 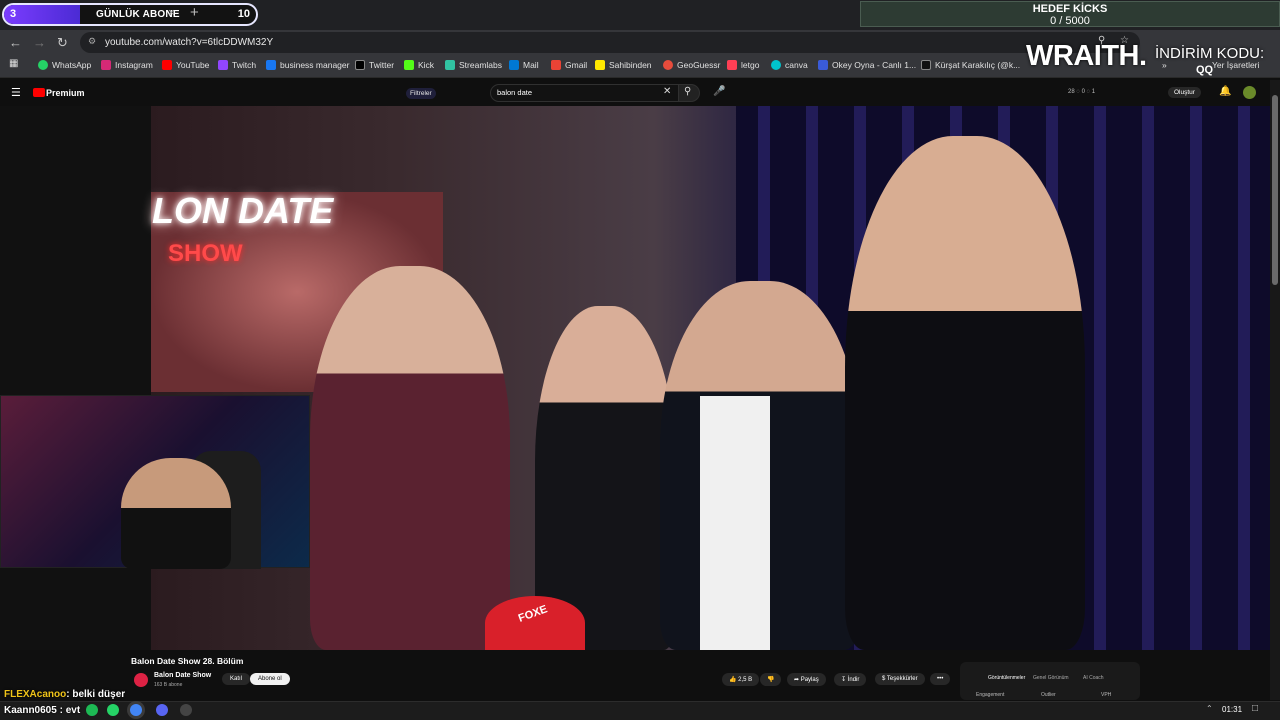 What do you see at coordinates (965, 393) in the screenshot?
I see `host` at bounding box center [965, 393].